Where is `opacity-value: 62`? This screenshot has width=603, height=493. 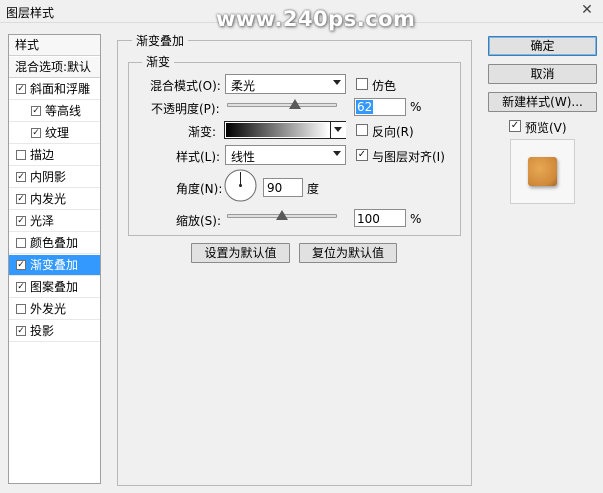
opacity-value: 62 is located at coordinates (365, 107).